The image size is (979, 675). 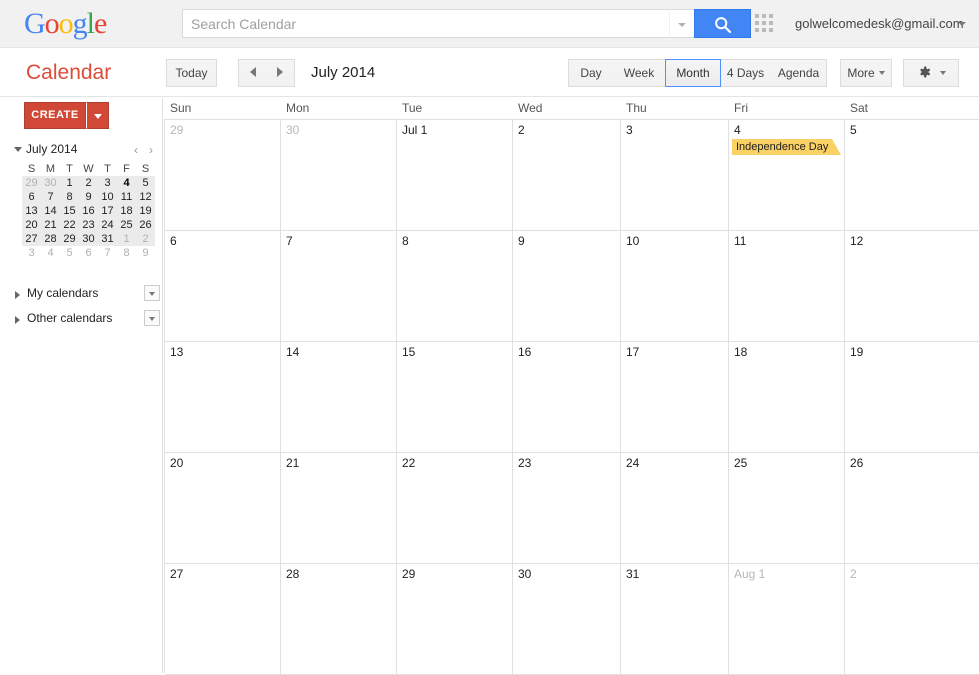 I want to click on mini-calendar-day: 26, so click(x=145, y=225).